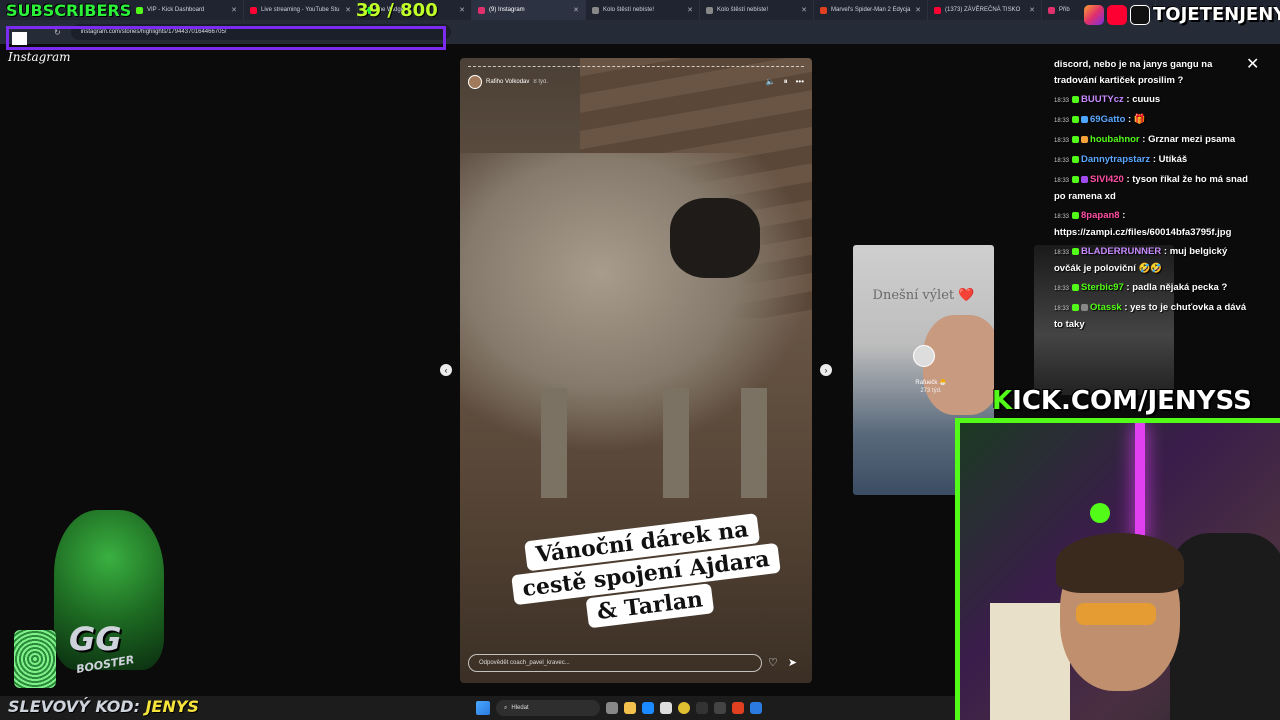 This screenshot has width=1280, height=720. I want to click on edge-icon, so click(648, 708).